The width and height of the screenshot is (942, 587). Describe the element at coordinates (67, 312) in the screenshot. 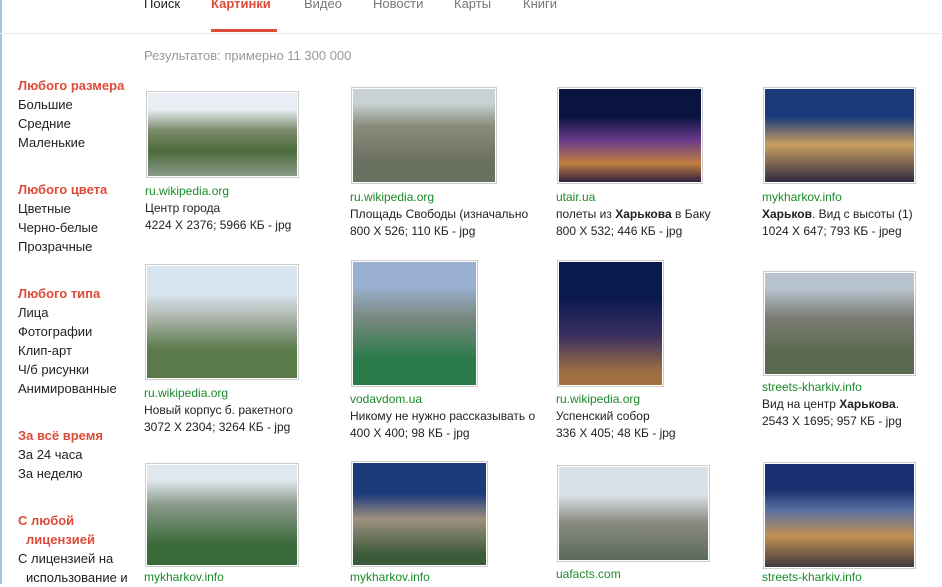

I see `filter-item: Лица` at that location.